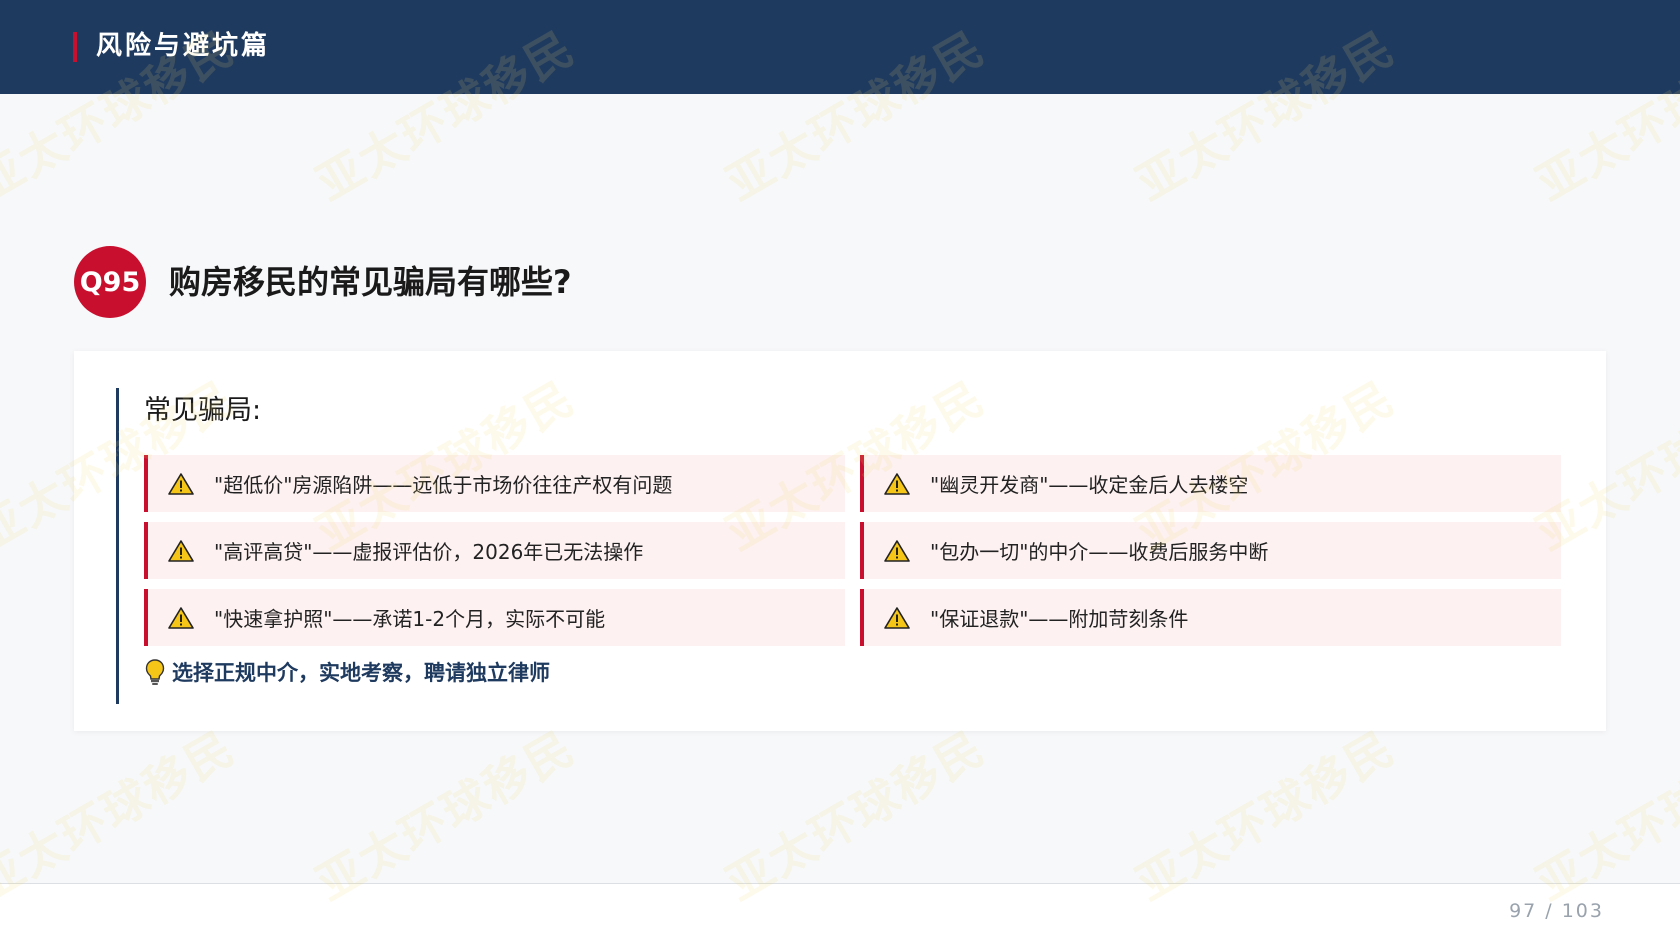  I want to click on scam-item: "超低价"房源陷阱——远低于市场价往往产权有问题, so click(494, 483).